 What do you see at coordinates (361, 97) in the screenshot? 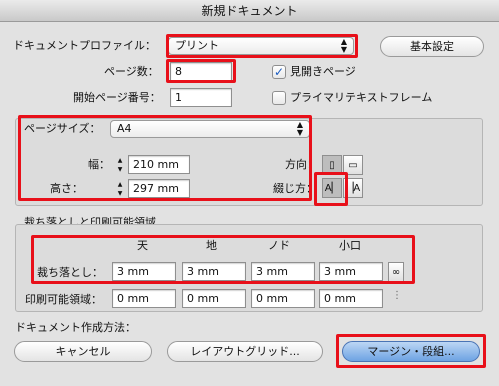
I see `primary-text-frame-label: プライマリテキストフレーム` at bounding box center [361, 97].